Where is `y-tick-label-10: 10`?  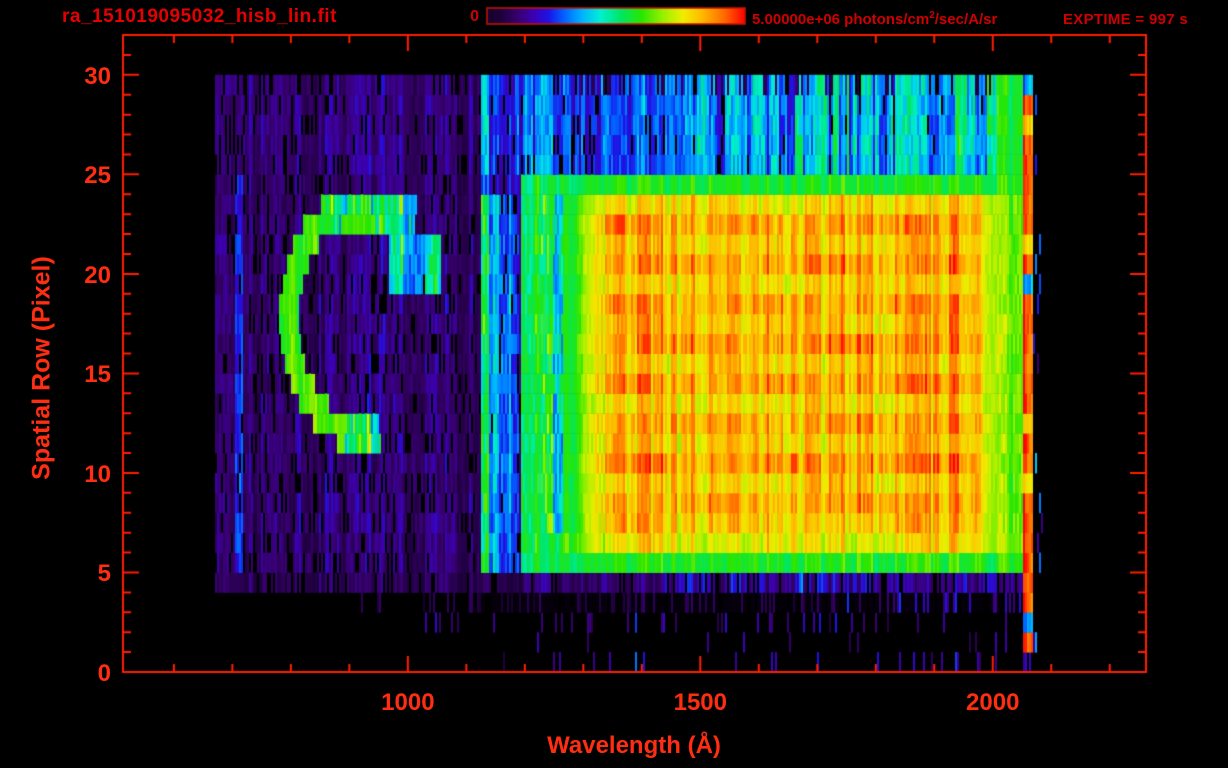 y-tick-label-10: 10 is located at coordinates (97, 474).